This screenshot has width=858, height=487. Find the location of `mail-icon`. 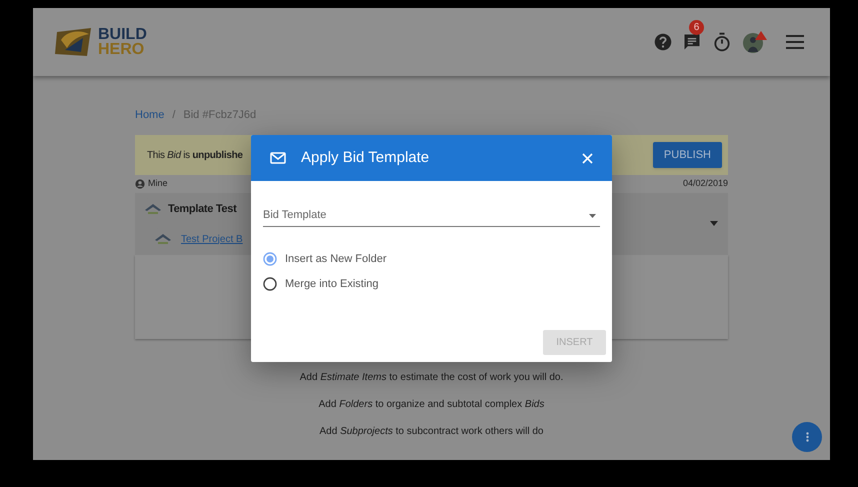

mail-icon is located at coordinates (278, 158).